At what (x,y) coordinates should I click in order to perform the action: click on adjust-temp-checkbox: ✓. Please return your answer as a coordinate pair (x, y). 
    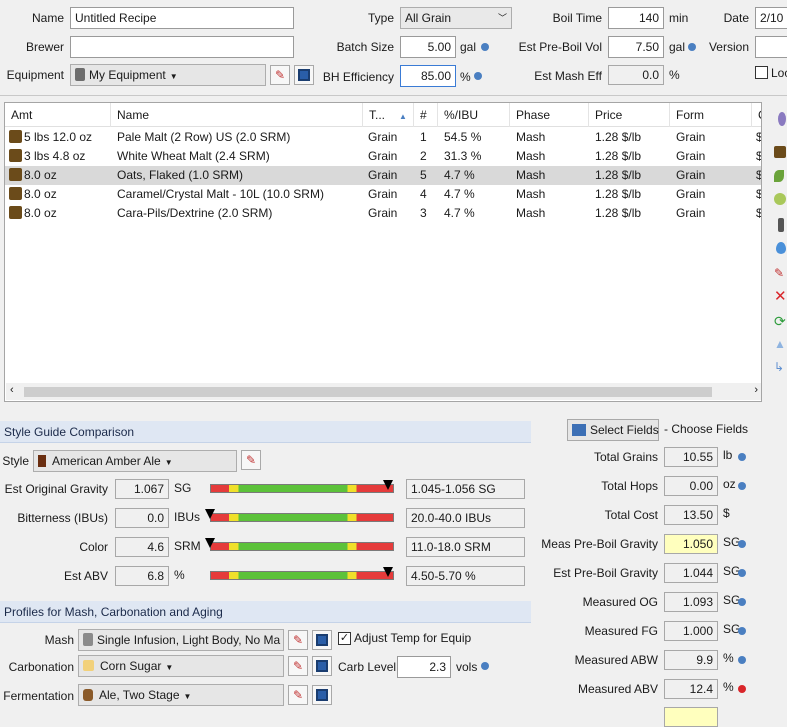
    Looking at the image, I should click on (344, 638).